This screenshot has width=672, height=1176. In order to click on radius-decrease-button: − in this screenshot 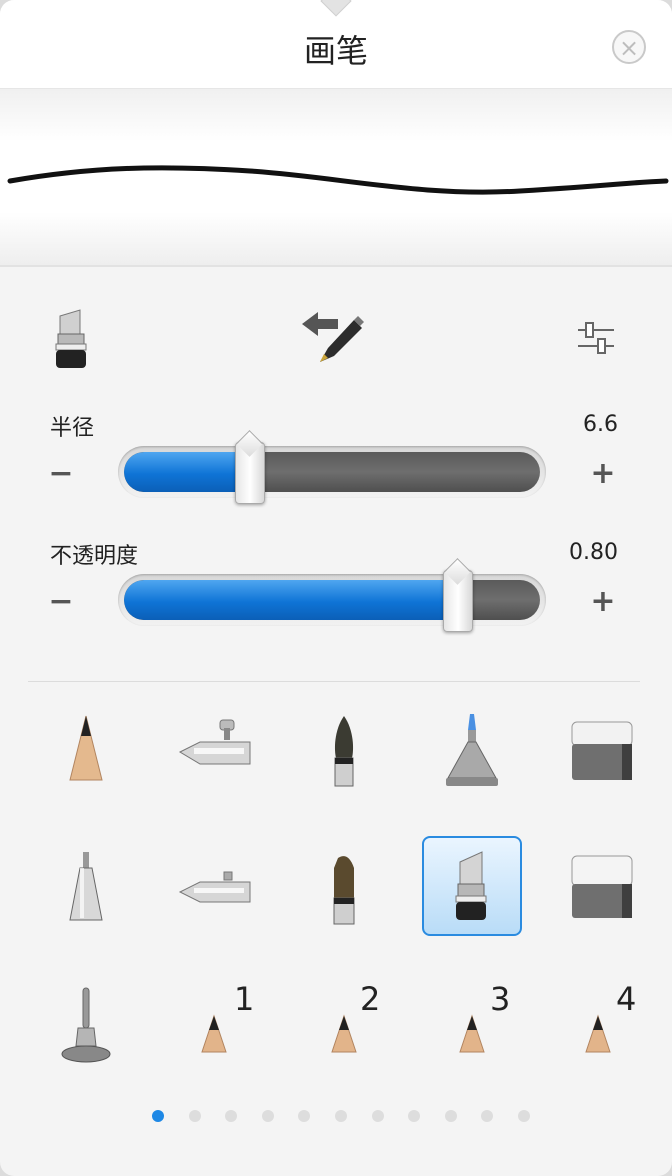, I will do `click(61, 473)`.